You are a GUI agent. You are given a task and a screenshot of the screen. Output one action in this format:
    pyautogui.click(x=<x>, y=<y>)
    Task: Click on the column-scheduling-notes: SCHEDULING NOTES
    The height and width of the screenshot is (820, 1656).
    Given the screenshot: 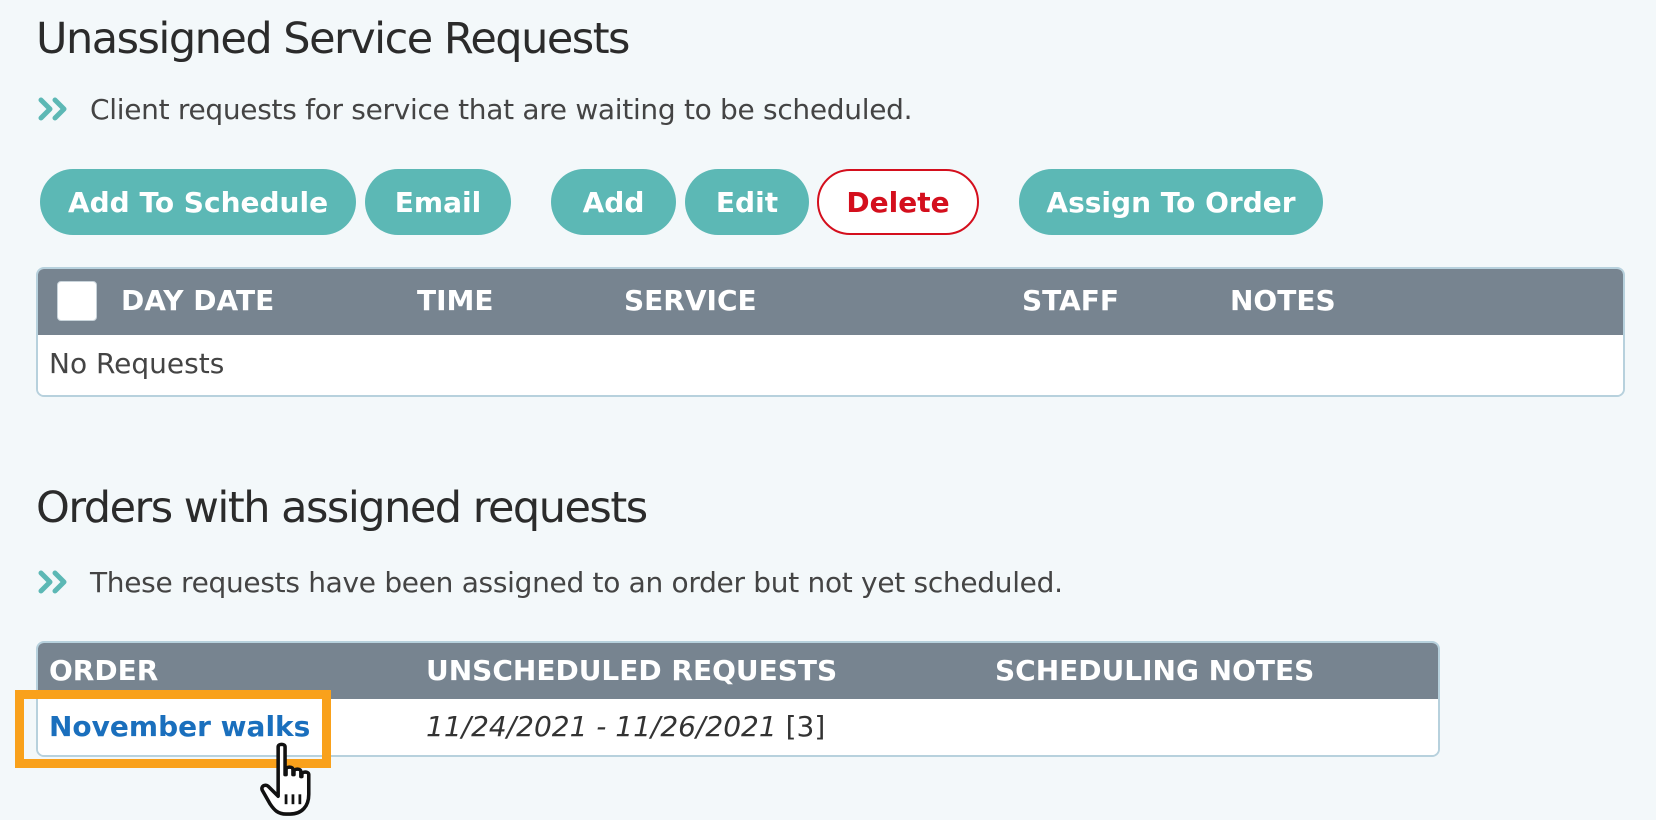 What is the action you would take?
    pyautogui.click(x=1154, y=670)
    